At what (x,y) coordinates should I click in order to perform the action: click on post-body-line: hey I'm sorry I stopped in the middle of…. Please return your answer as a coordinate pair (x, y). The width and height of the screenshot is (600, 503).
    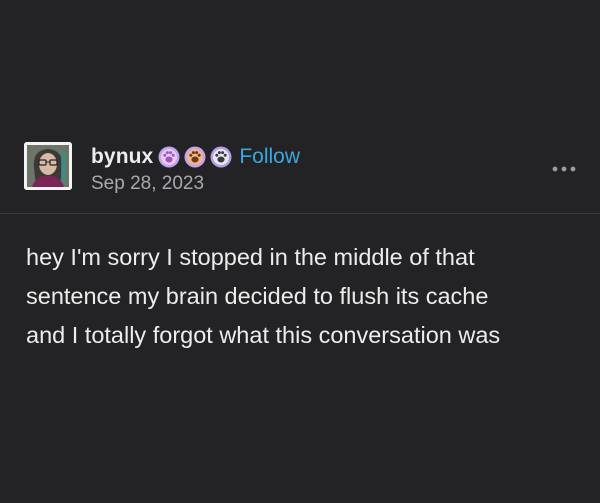
    Looking at the image, I should click on (250, 257).